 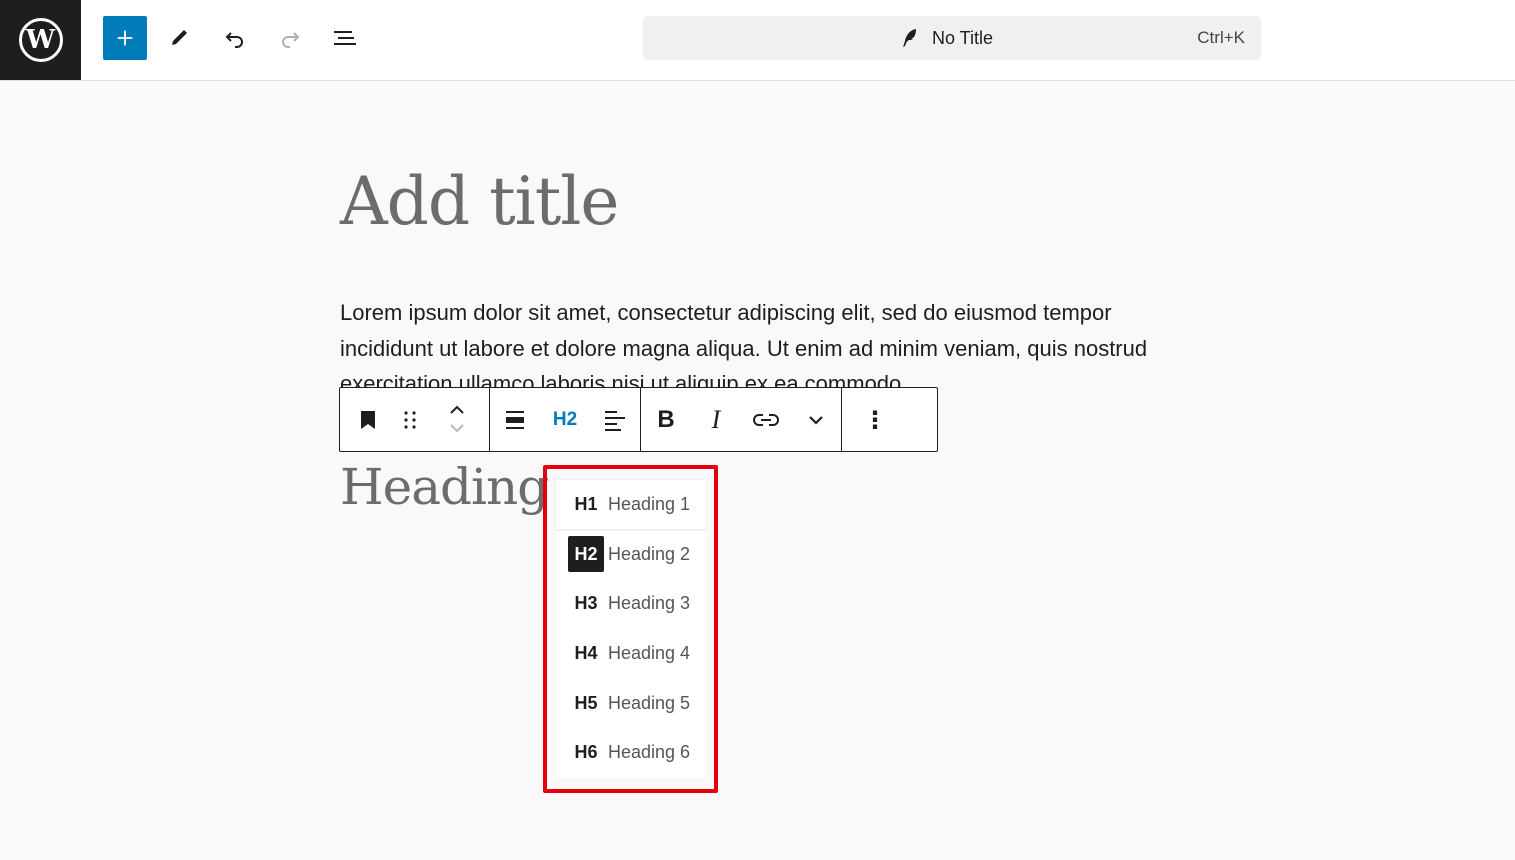 I want to click on move-down-button, so click(x=457, y=429).